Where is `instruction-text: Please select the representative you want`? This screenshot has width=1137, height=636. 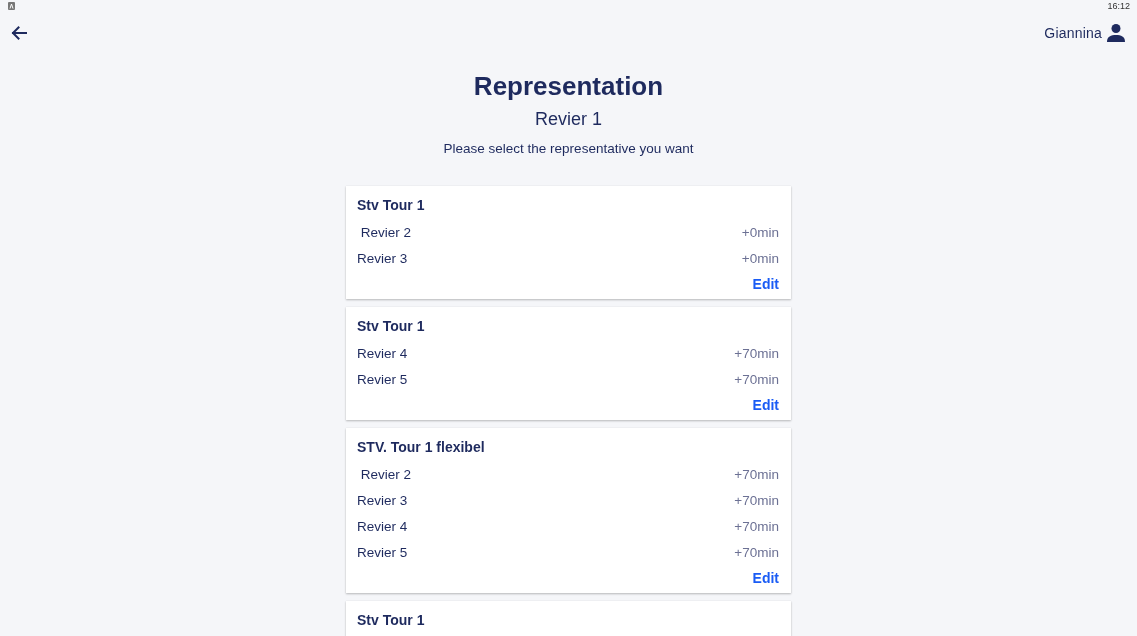
instruction-text: Please select the representative you want is located at coordinates (568, 149).